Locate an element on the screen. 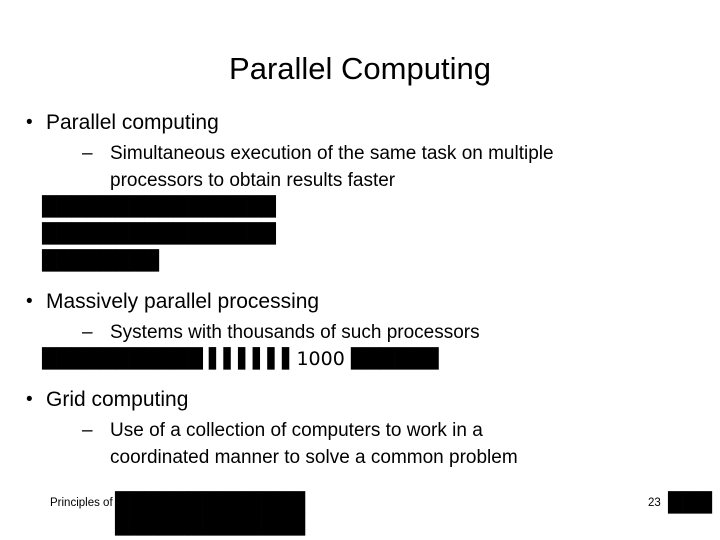 This screenshot has width=720, height=540. page-number-tofu-boxes: ███ is located at coordinates (690, 503).